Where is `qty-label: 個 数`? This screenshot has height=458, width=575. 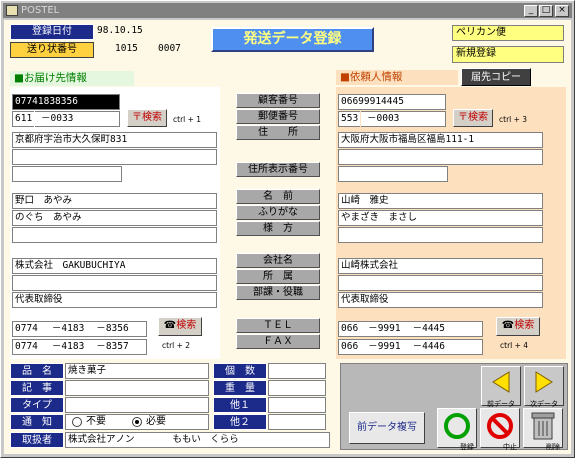
qty-label: 個 数 is located at coordinates (240, 371).